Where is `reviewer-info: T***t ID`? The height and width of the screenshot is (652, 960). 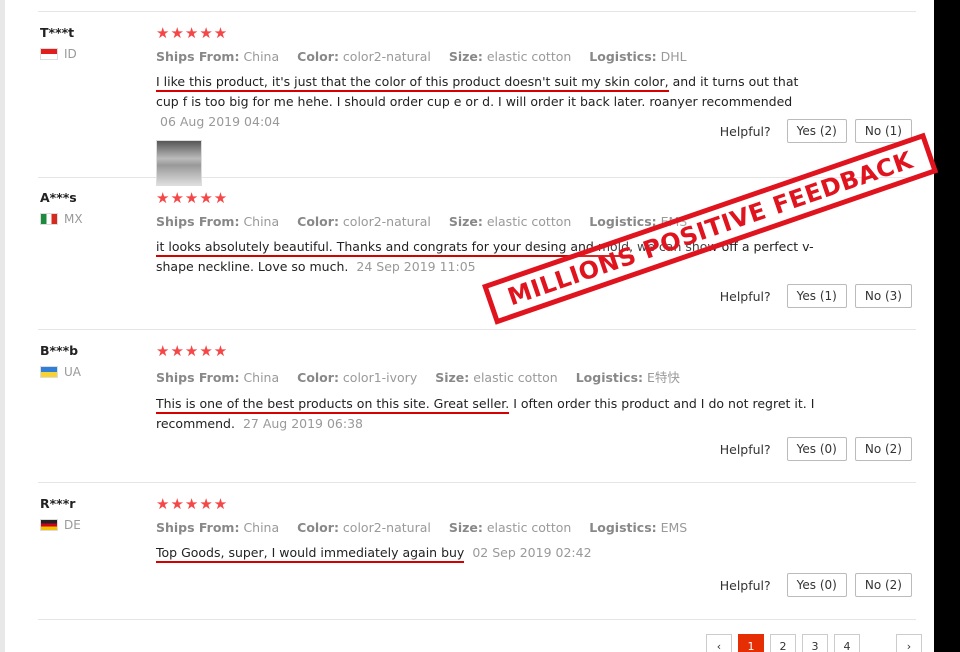
reviewer-info: T***t ID is located at coordinates (58, 43).